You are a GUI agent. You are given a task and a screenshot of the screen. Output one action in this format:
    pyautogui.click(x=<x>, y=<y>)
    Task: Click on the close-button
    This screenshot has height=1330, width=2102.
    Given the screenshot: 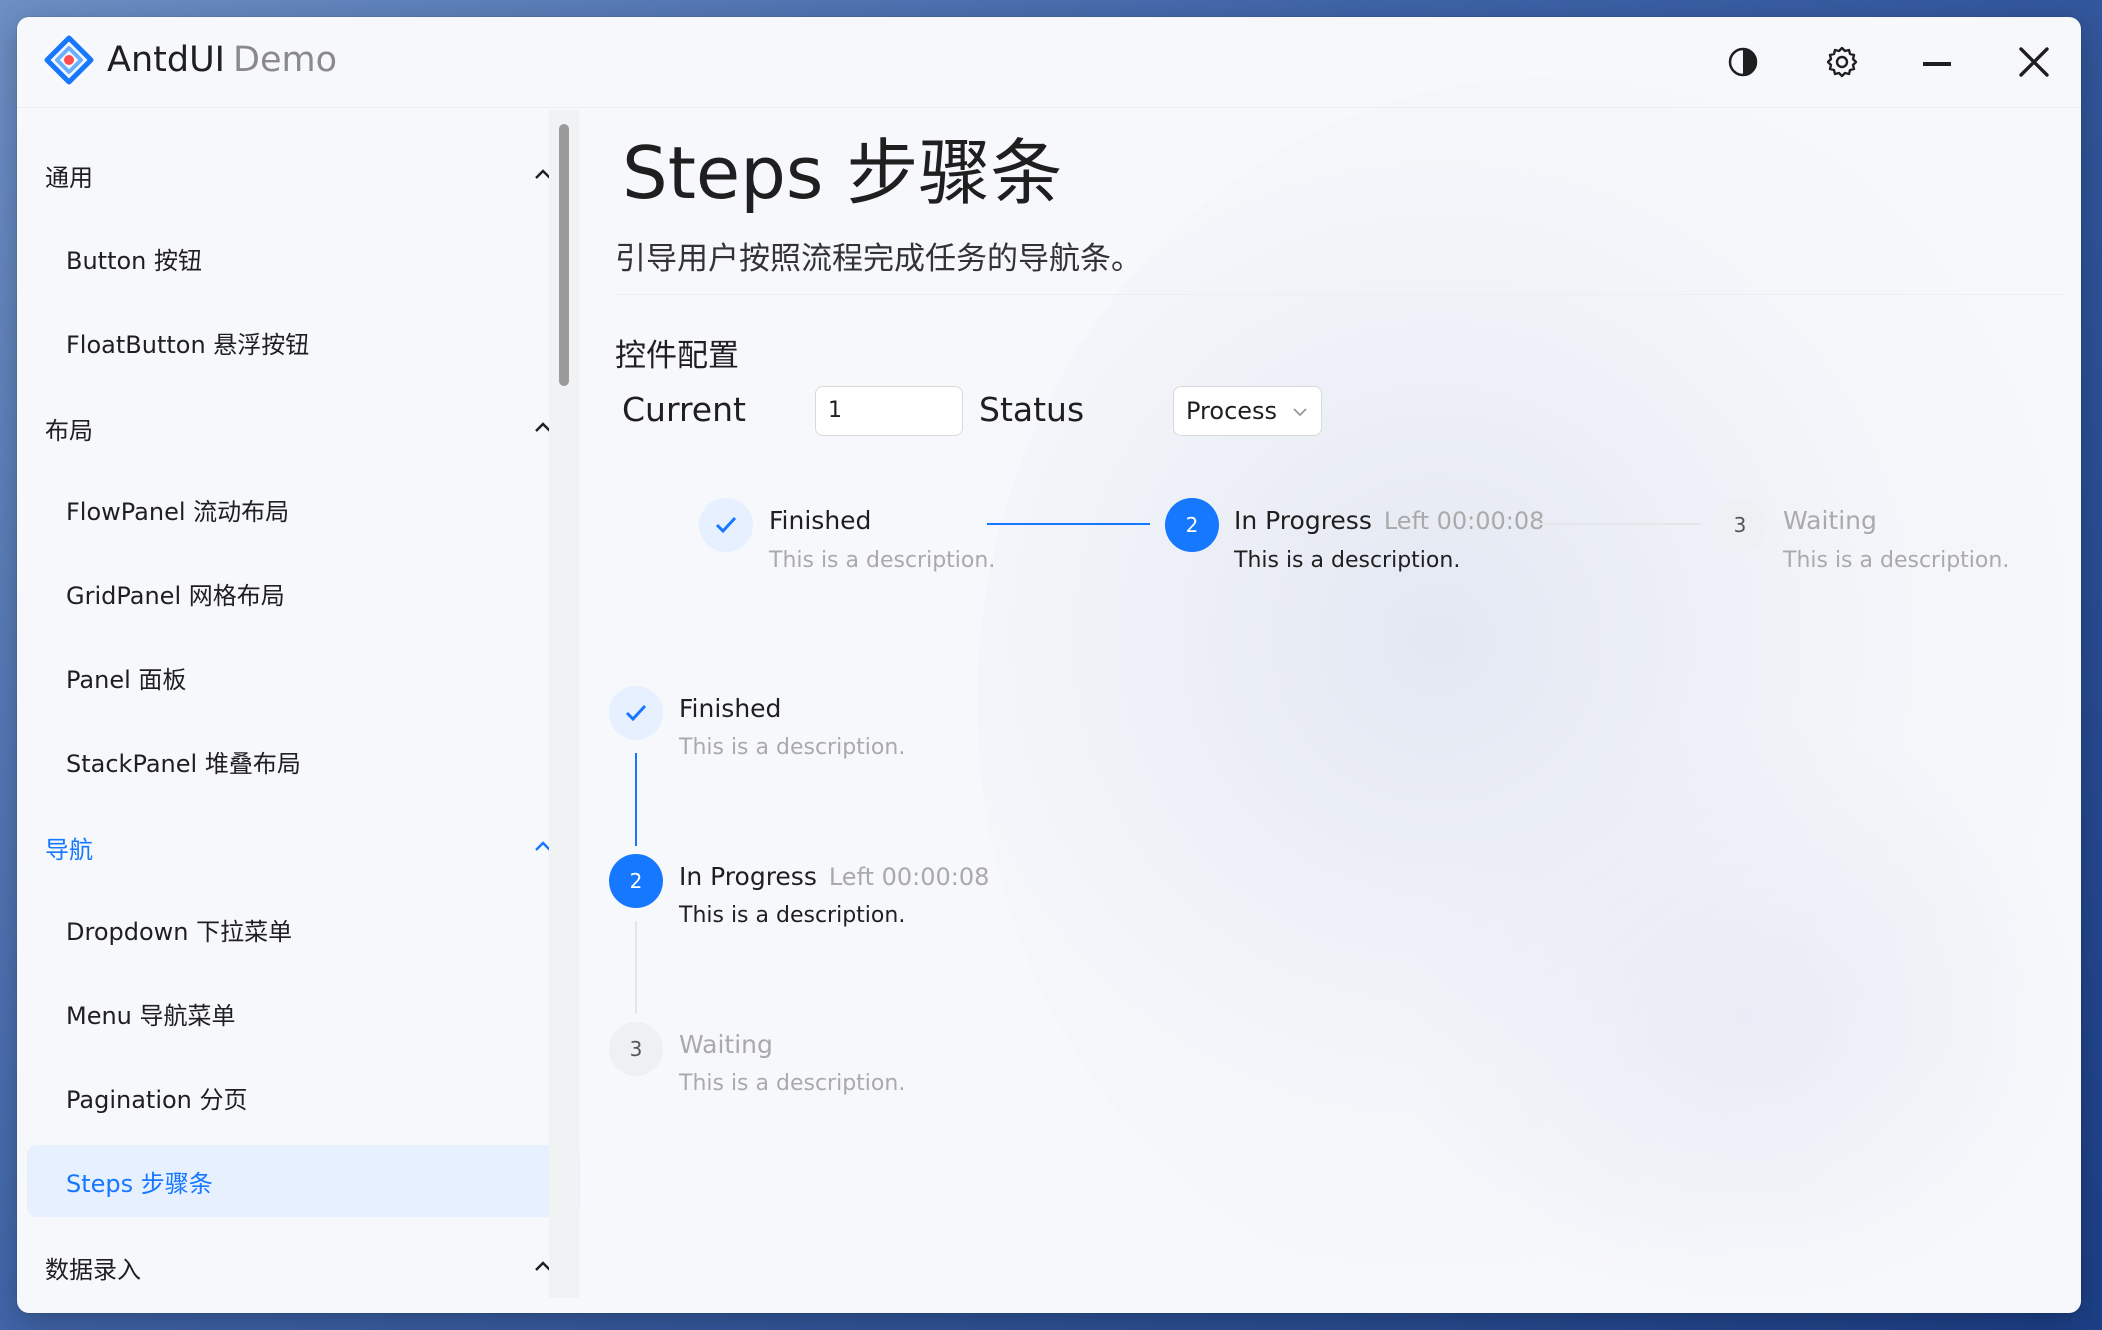 What is the action you would take?
    pyautogui.click(x=2034, y=62)
    